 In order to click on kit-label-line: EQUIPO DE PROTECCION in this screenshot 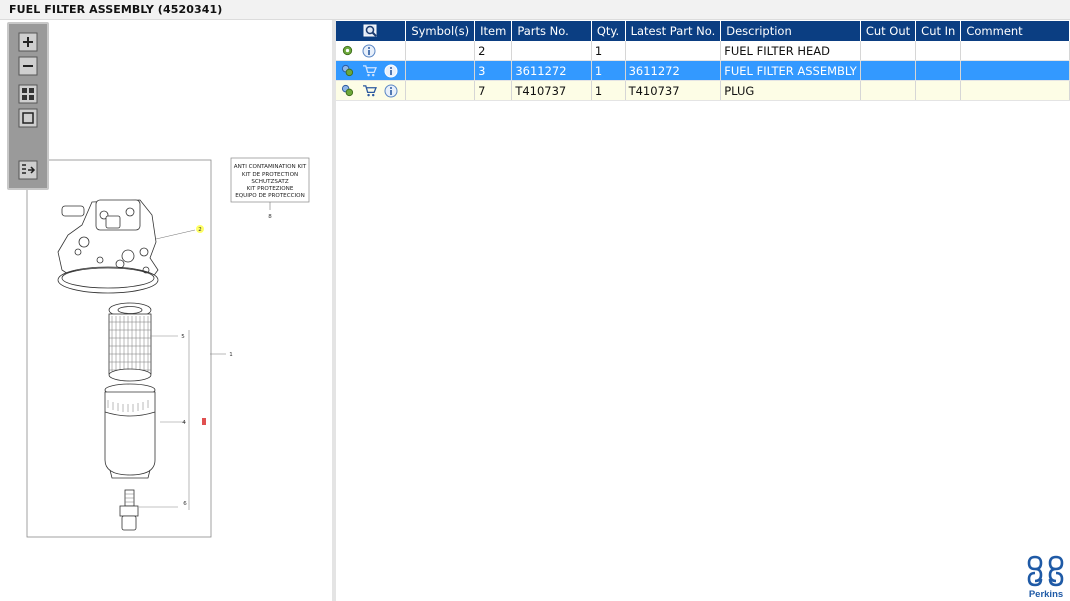, I will do `click(270, 196)`.